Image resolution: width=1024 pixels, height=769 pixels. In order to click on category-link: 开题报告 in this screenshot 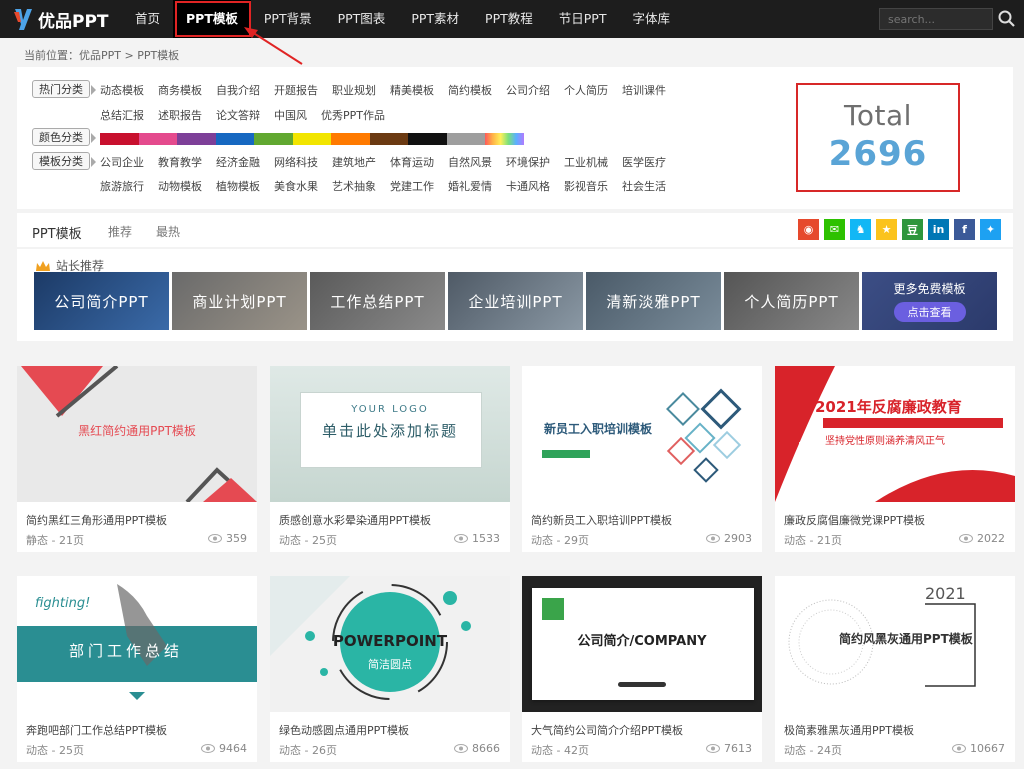, I will do `click(296, 90)`.